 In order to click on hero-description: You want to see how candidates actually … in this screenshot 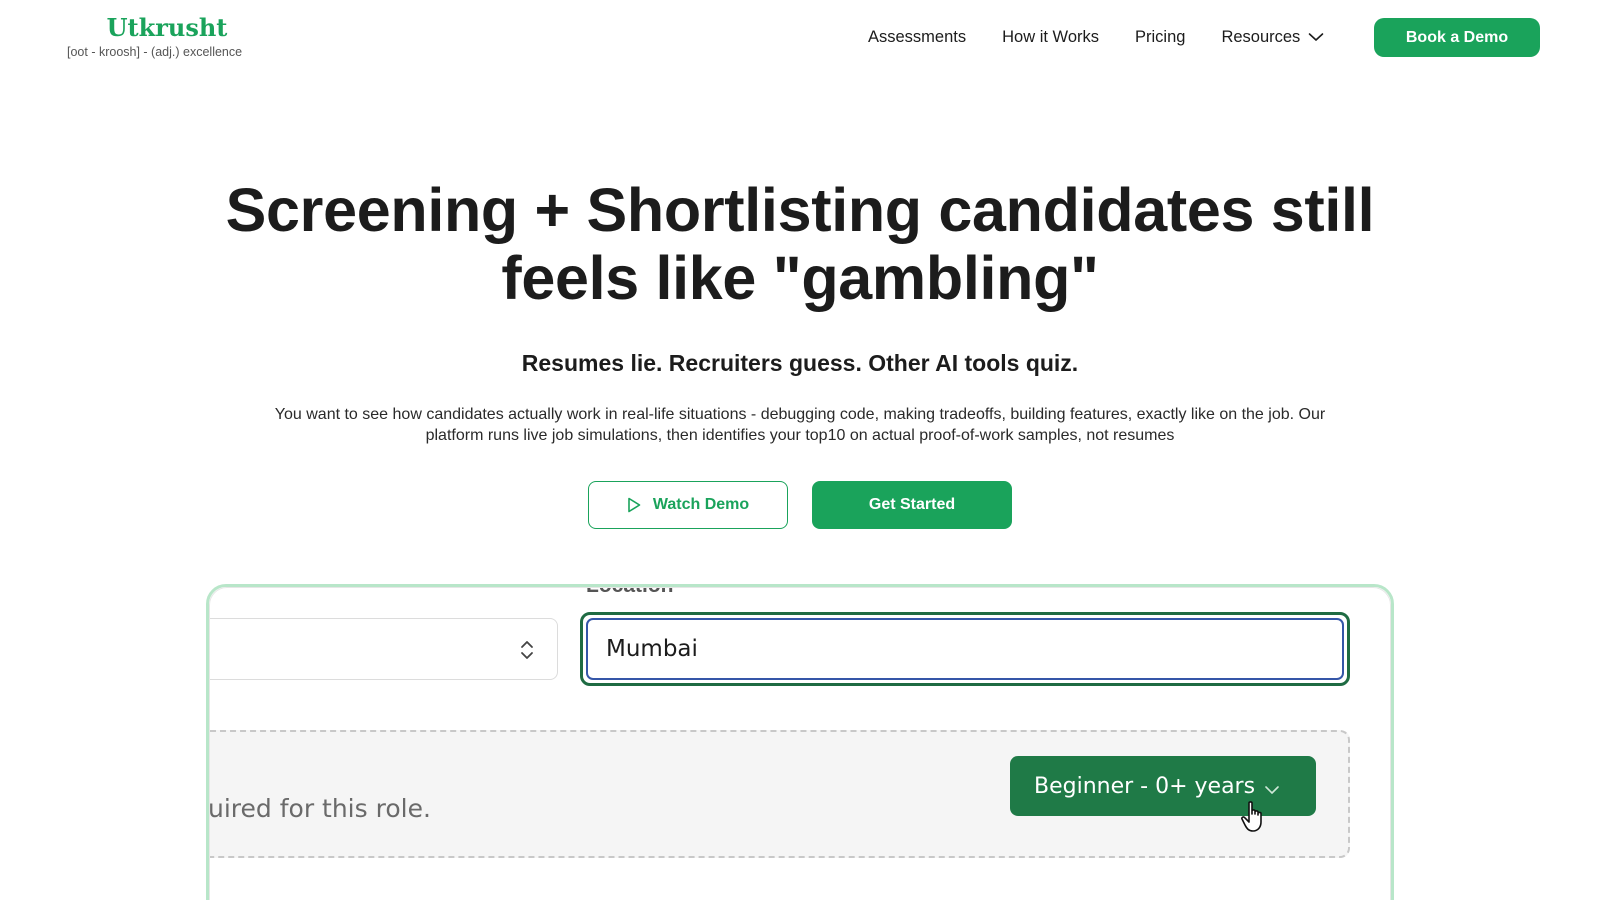, I will do `click(800, 425)`.